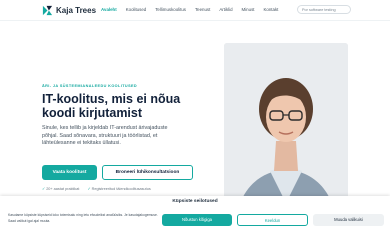  I want to click on nav-item-minust: Minust, so click(248, 9).